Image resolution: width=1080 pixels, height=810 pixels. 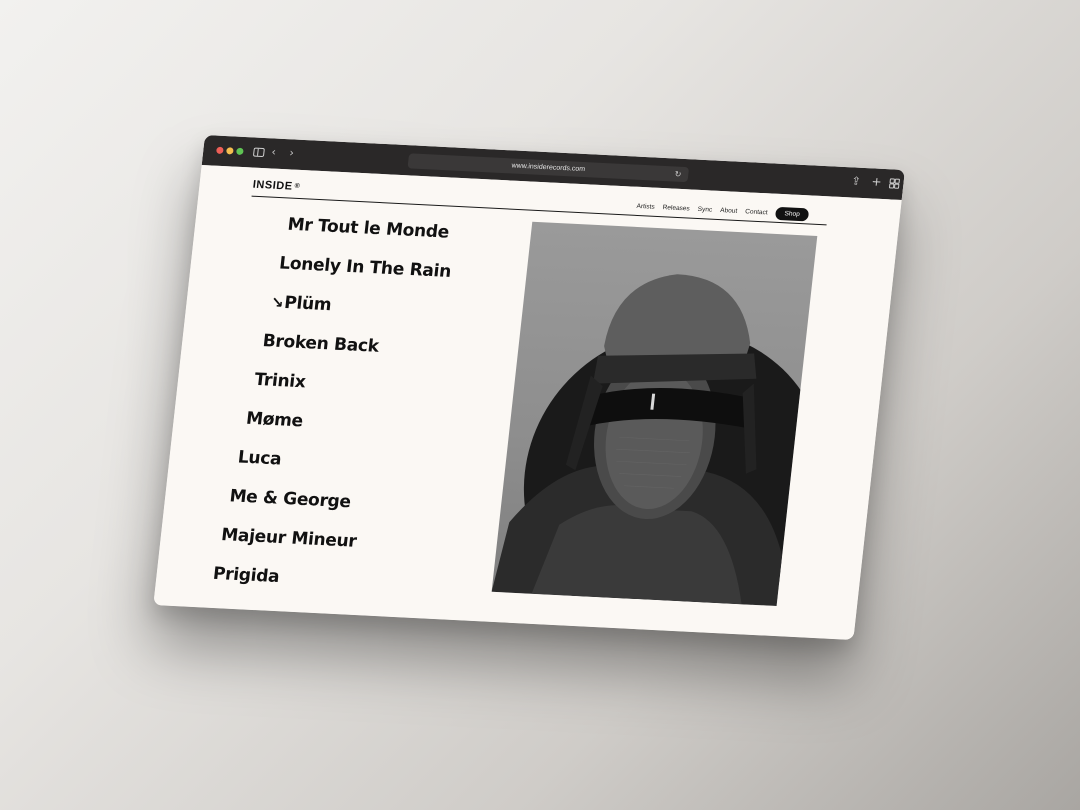 What do you see at coordinates (273, 185) in the screenshot?
I see `logo-text: INSIDE` at bounding box center [273, 185].